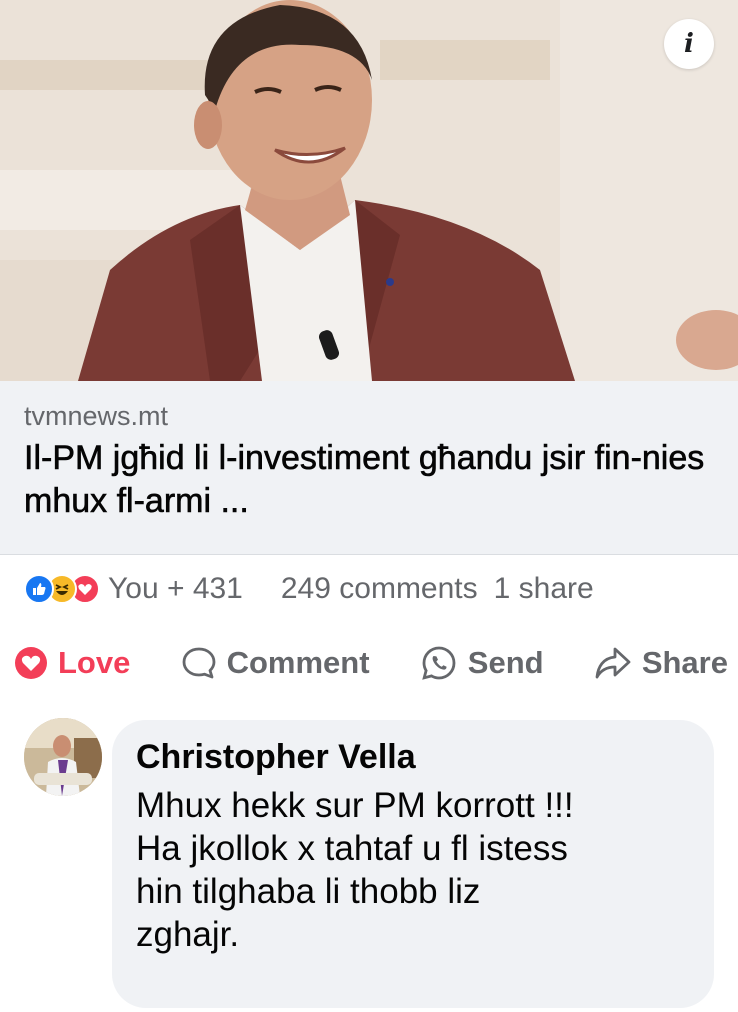 This screenshot has width=738, height=1012. Describe the element at coordinates (439, 663) in the screenshot. I see `whatsapp-icon` at that location.